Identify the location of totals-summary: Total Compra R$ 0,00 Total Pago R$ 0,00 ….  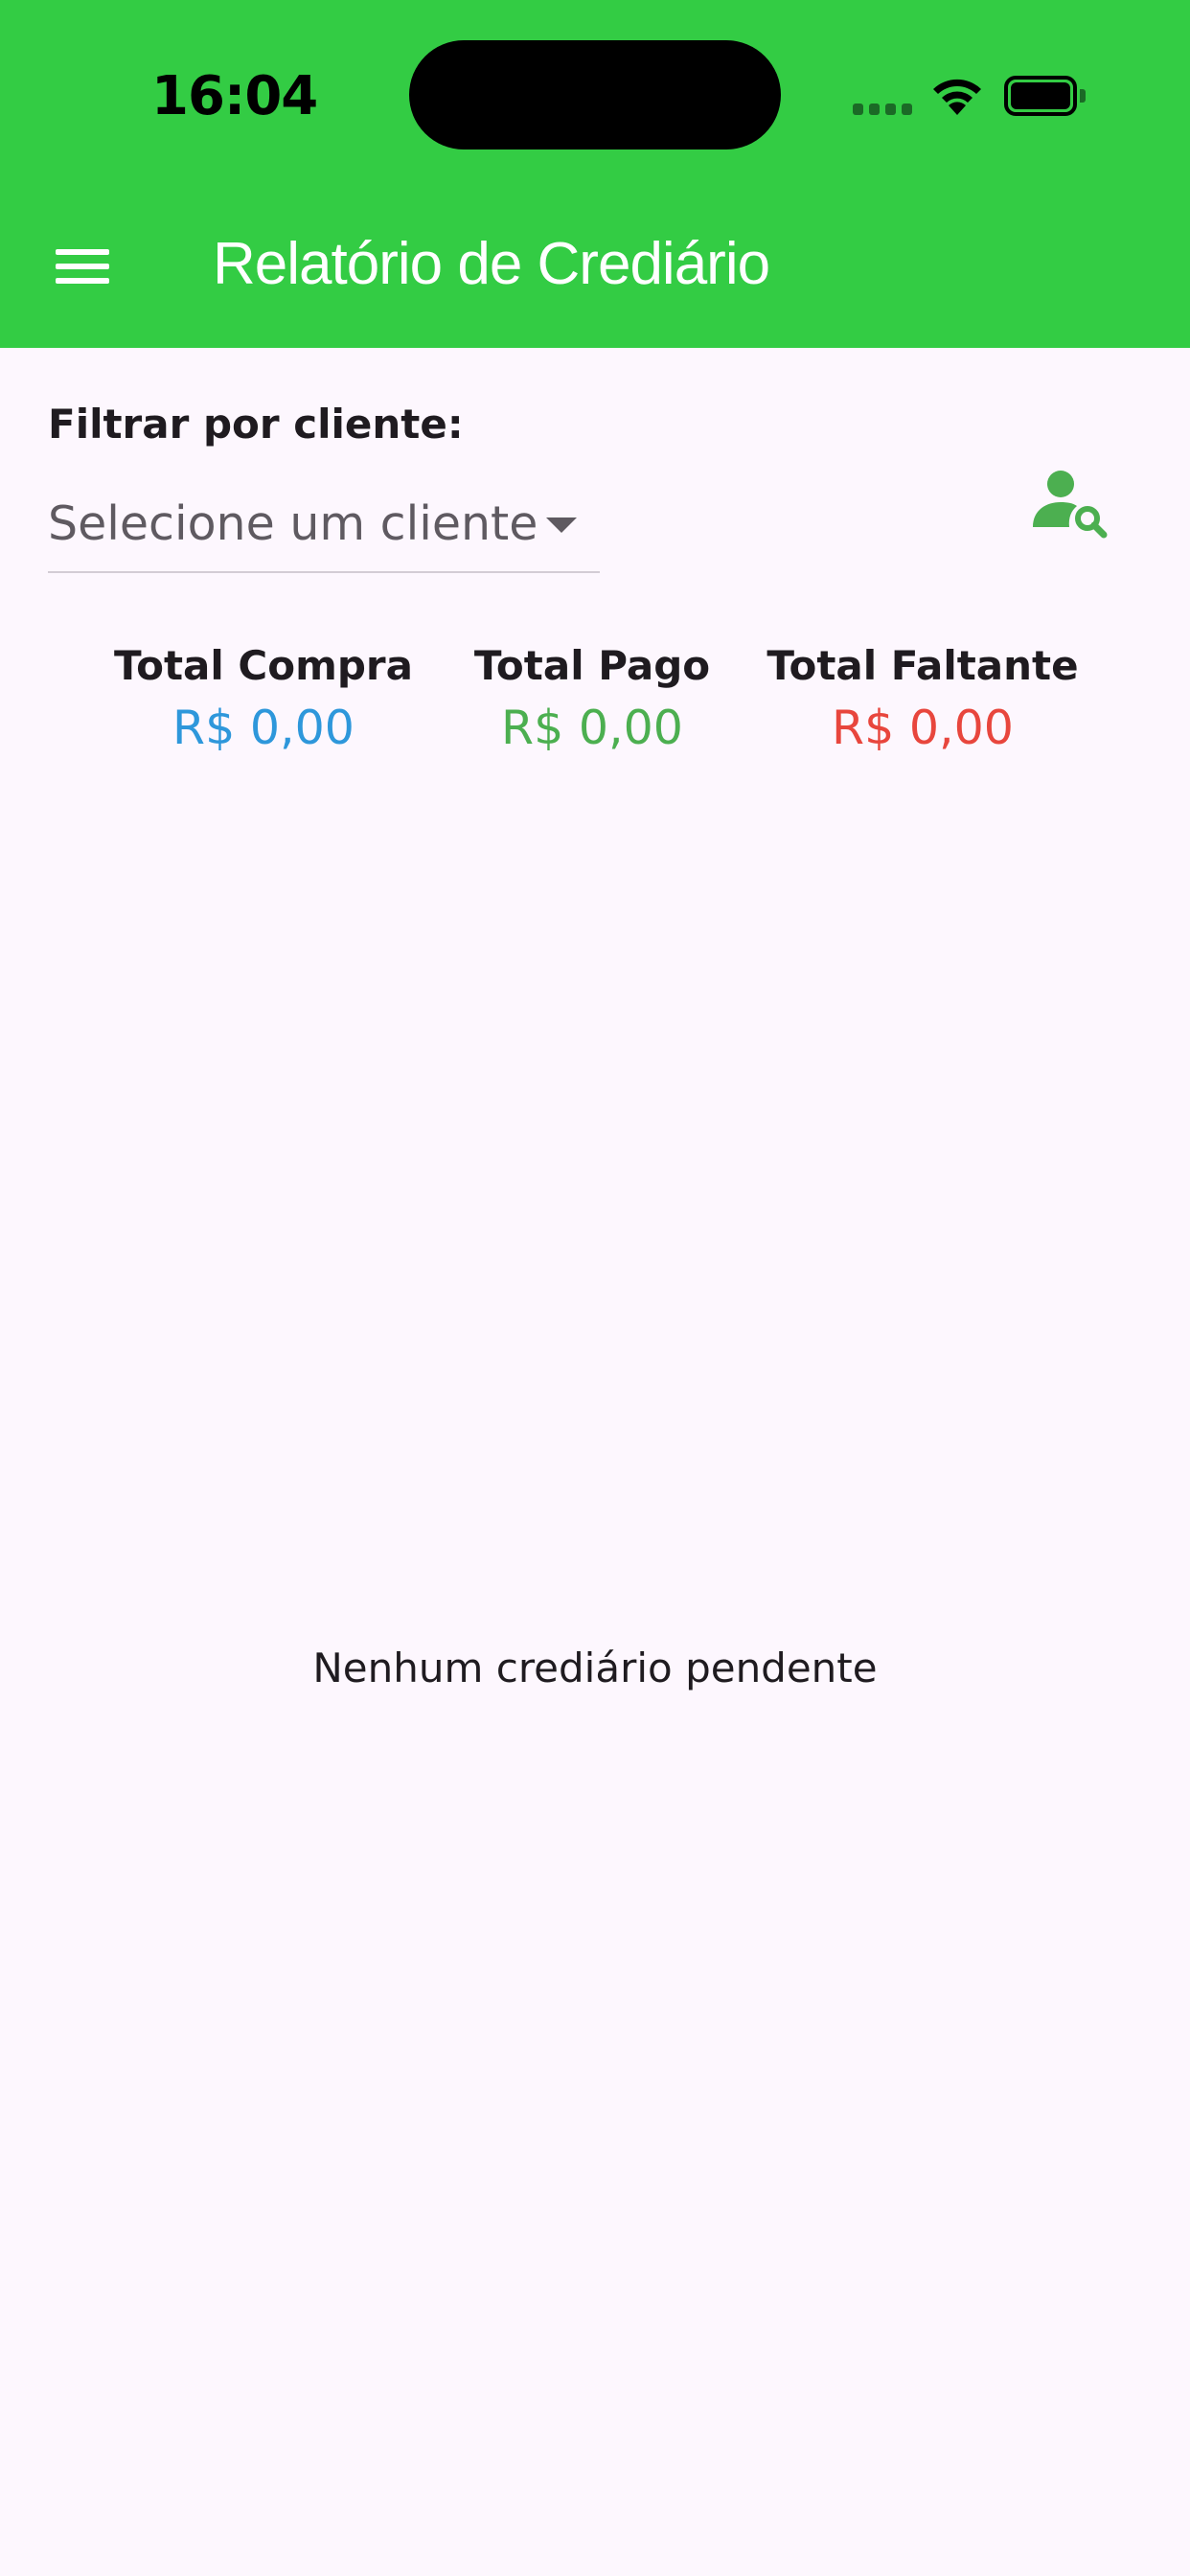
(595, 704).